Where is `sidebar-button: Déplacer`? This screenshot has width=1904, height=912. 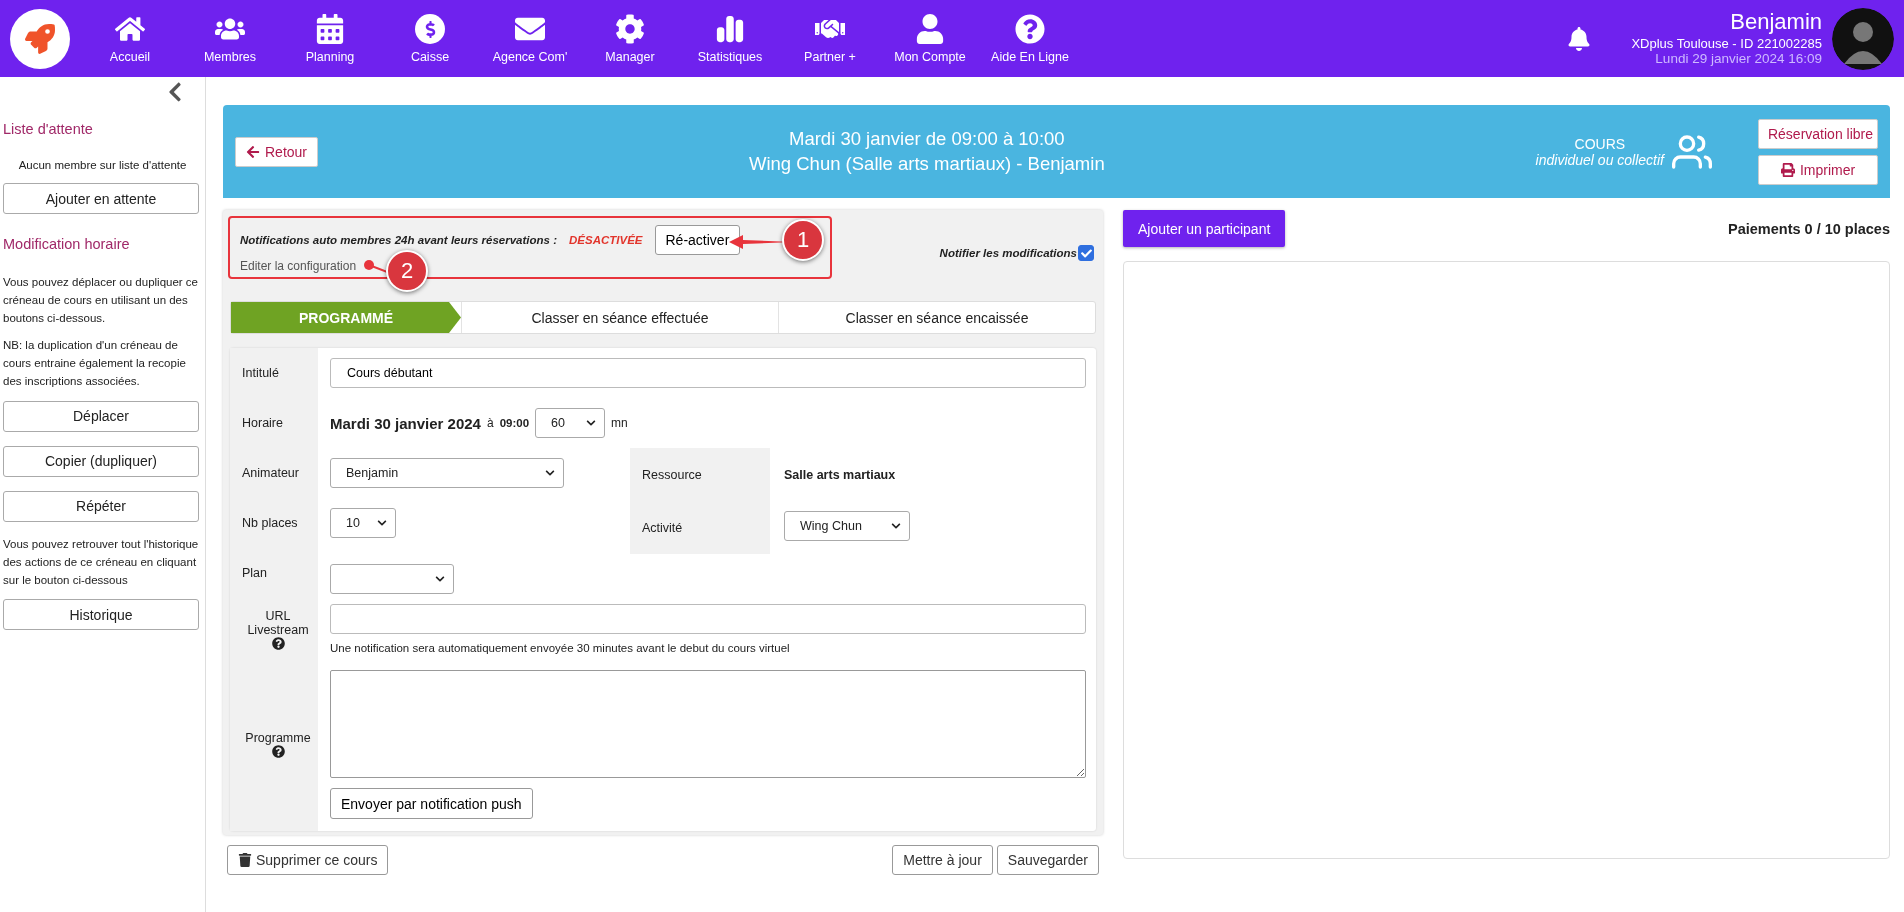
sidebar-button: Déplacer is located at coordinates (101, 416).